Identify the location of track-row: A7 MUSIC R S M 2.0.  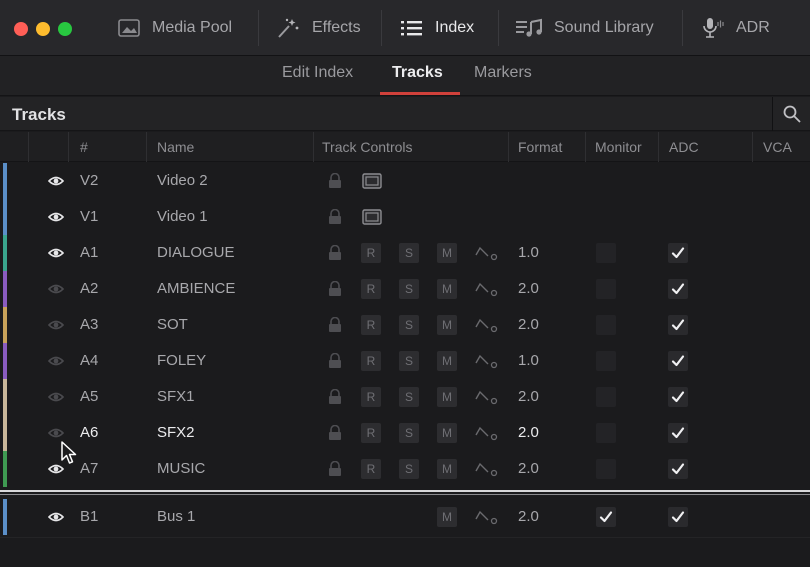
(405, 469).